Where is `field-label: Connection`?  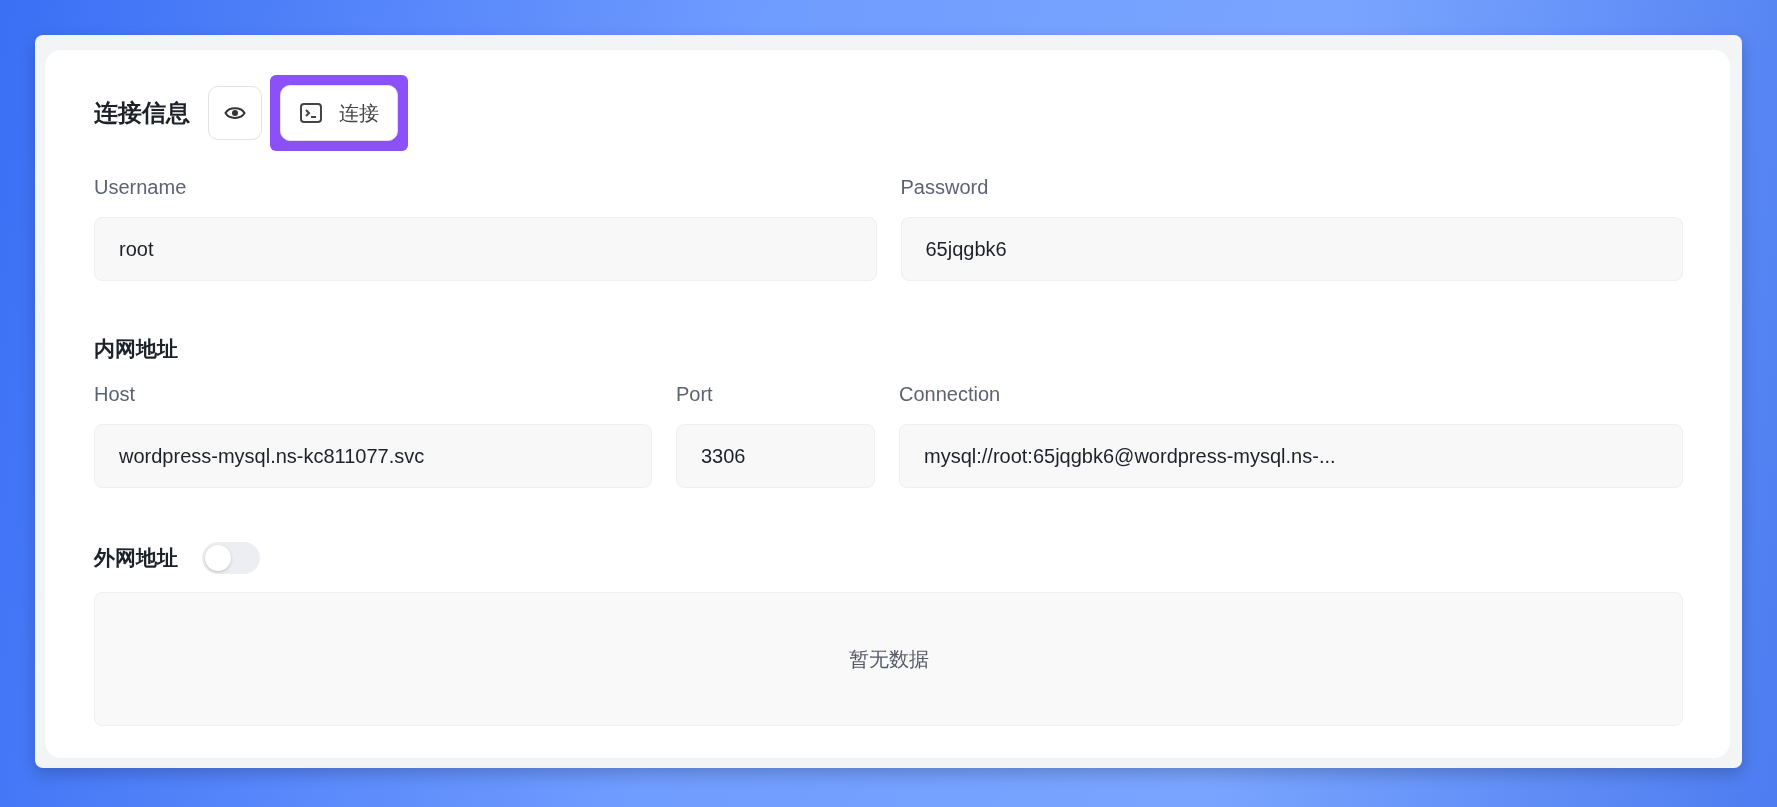
field-label: Connection is located at coordinates (950, 394).